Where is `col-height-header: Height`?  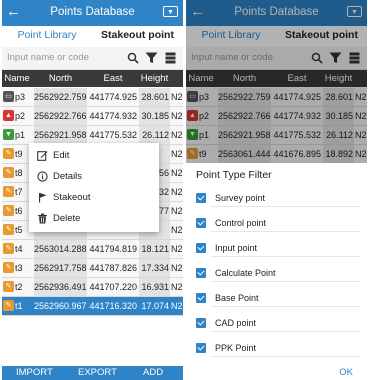 col-height-header: Height is located at coordinates (154, 78).